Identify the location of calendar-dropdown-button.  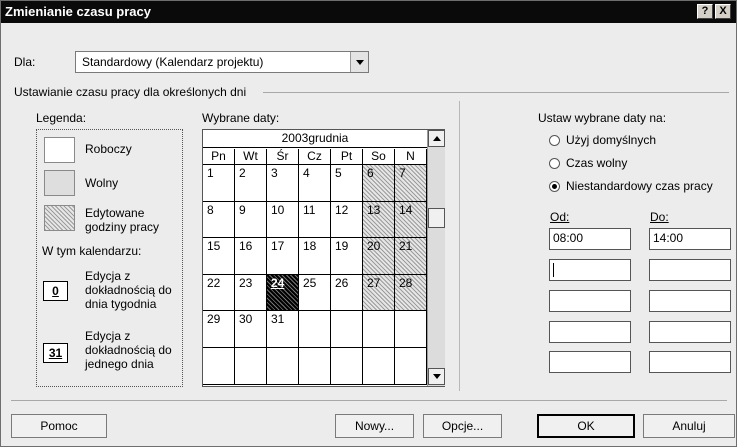
(359, 62).